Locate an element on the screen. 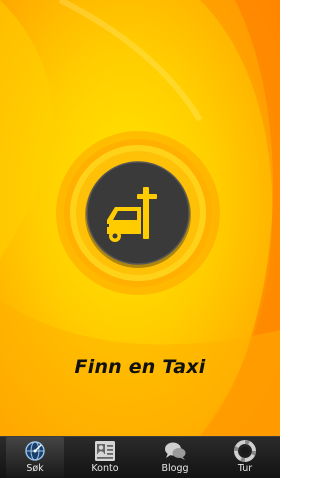  blog-chat-icon is located at coordinates (175, 451).